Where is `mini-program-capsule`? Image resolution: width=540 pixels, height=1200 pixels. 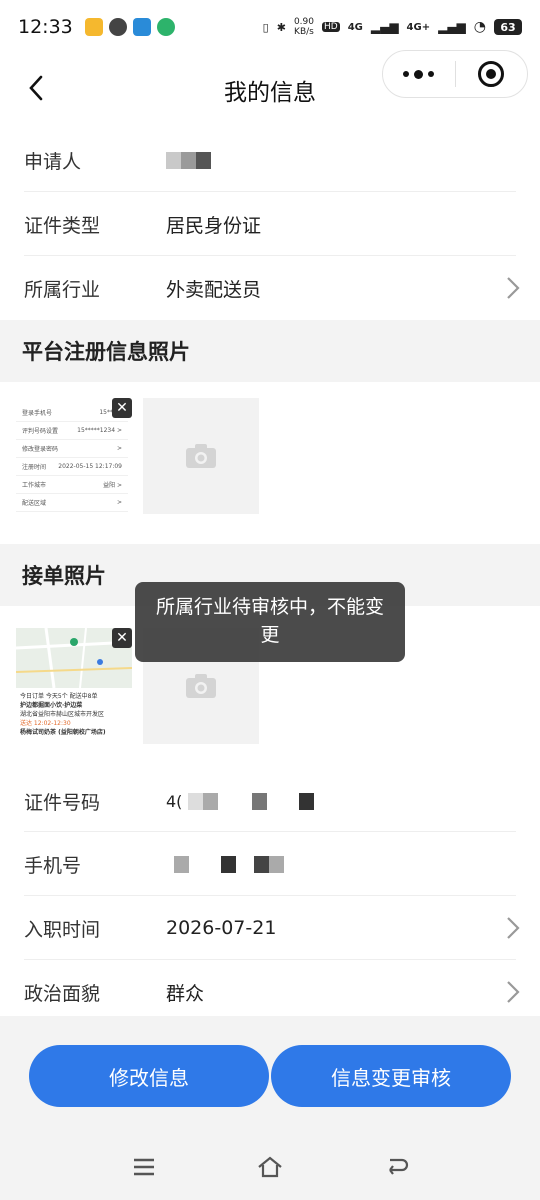
mini-program-capsule is located at coordinates (455, 74).